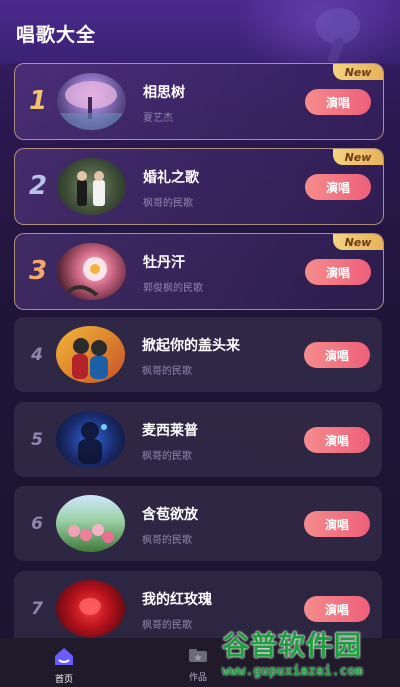 Image resolution: width=400 pixels, height=687 pixels. Describe the element at coordinates (338, 35) in the screenshot. I see `microphone-icon` at that location.